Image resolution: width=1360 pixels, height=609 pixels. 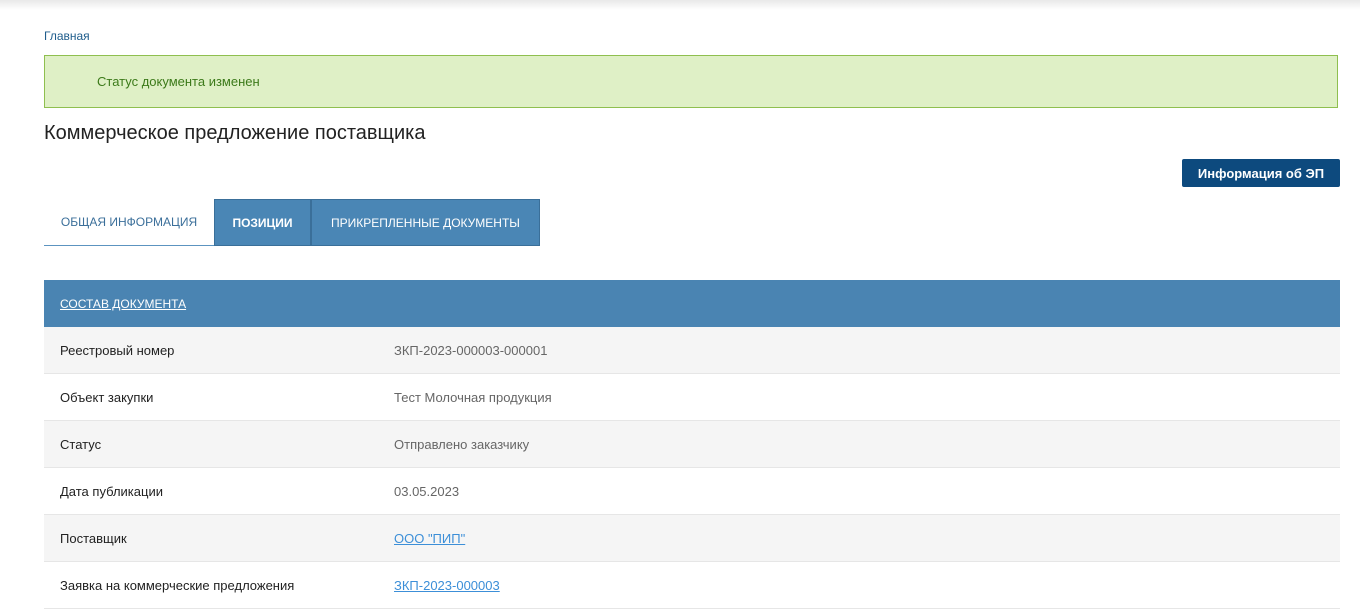 I want to click on row-label: Статус, so click(x=81, y=444).